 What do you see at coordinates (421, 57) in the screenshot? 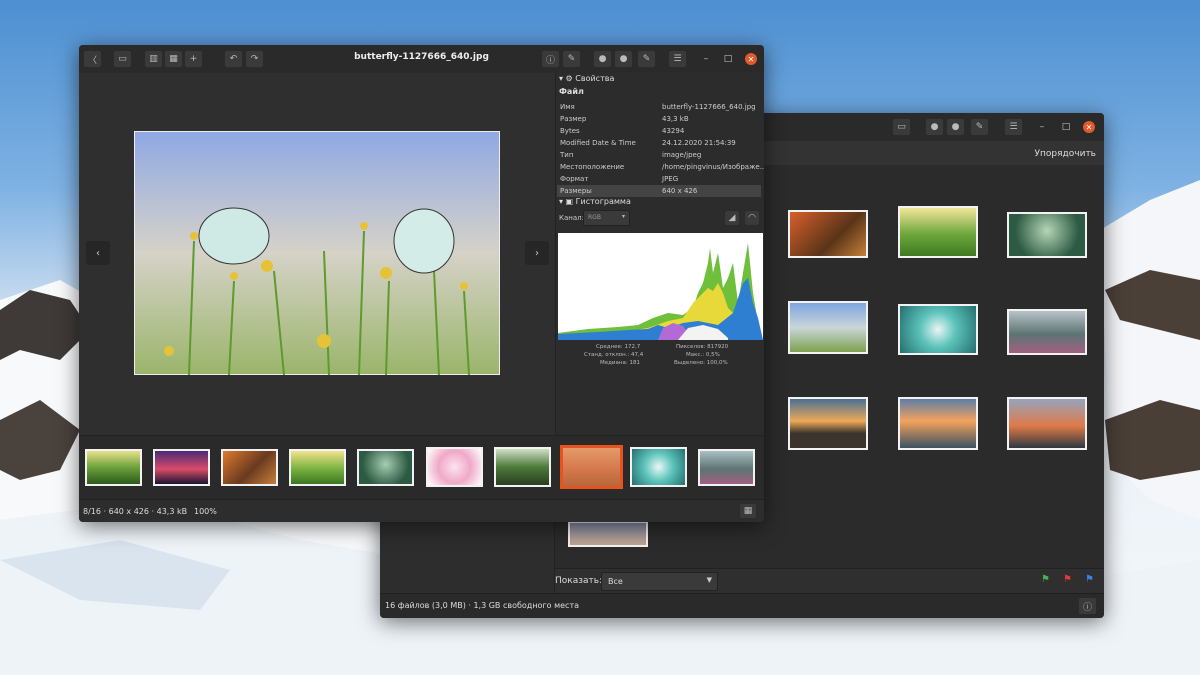
I see `viewer-title: butterfly-1127666_640.jpg` at bounding box center [421, 57].